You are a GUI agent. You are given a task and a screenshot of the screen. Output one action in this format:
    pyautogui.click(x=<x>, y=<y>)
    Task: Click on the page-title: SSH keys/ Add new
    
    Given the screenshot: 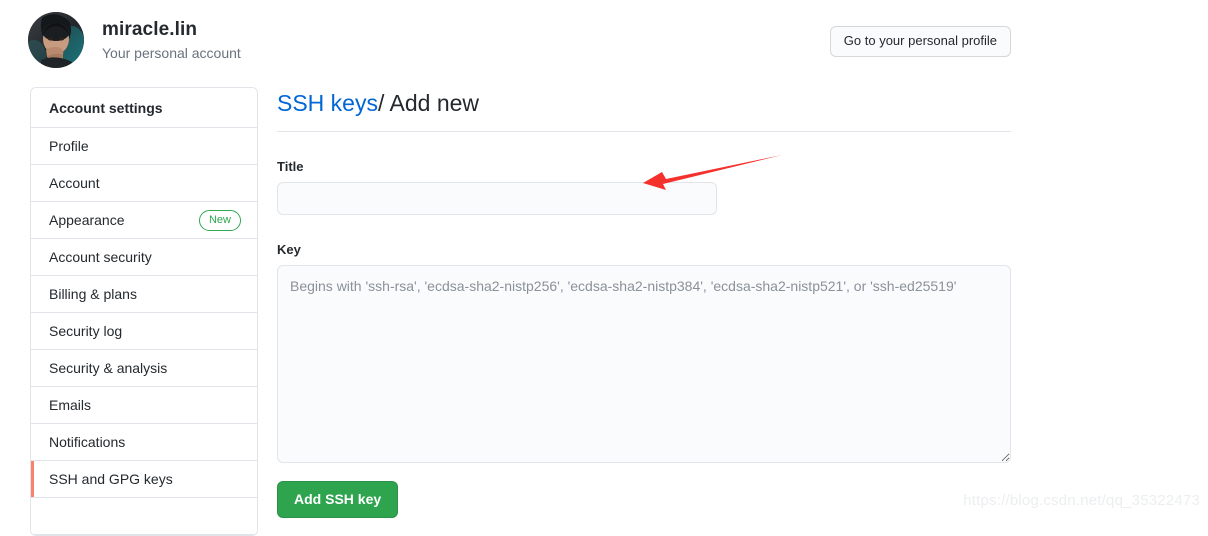 What is the action you would take?
    pyautogui.click(x=644, y=110)
    